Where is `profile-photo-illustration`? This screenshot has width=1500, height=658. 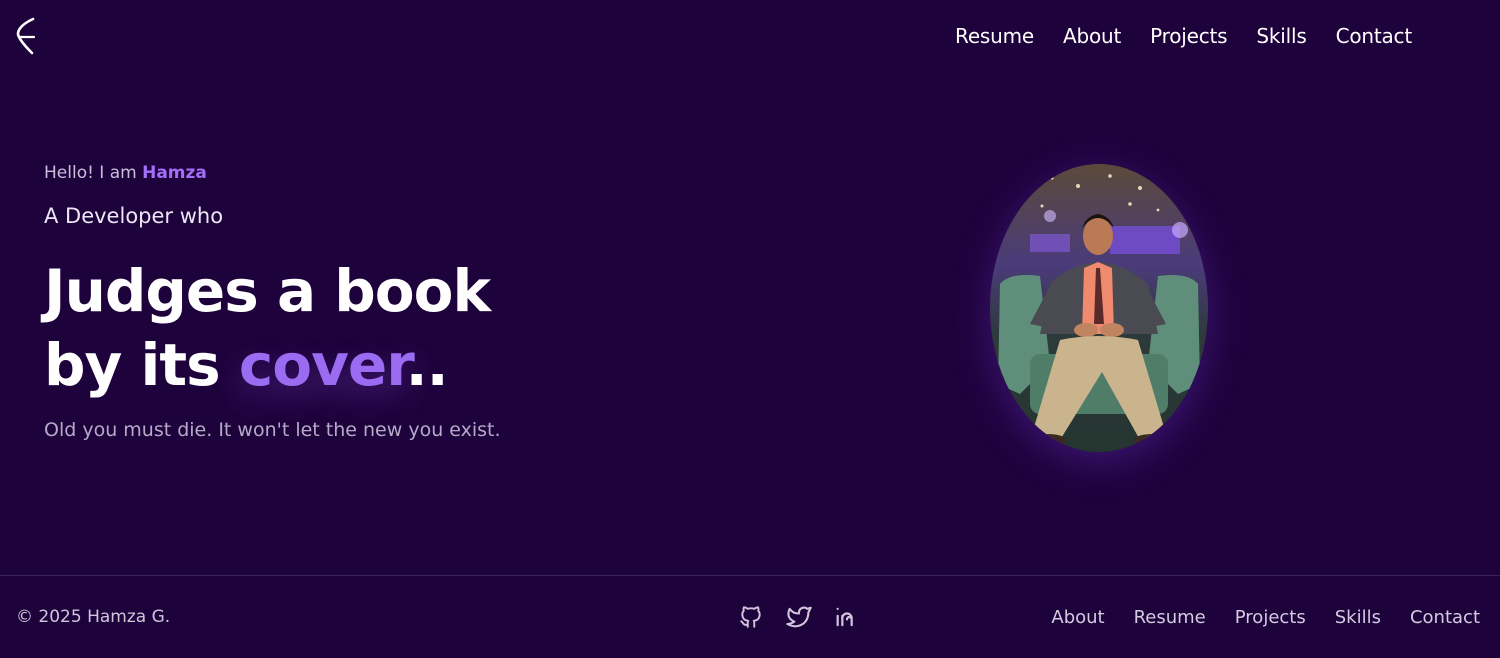 profile-photo-illustration is located at coordinates (1099, 308).